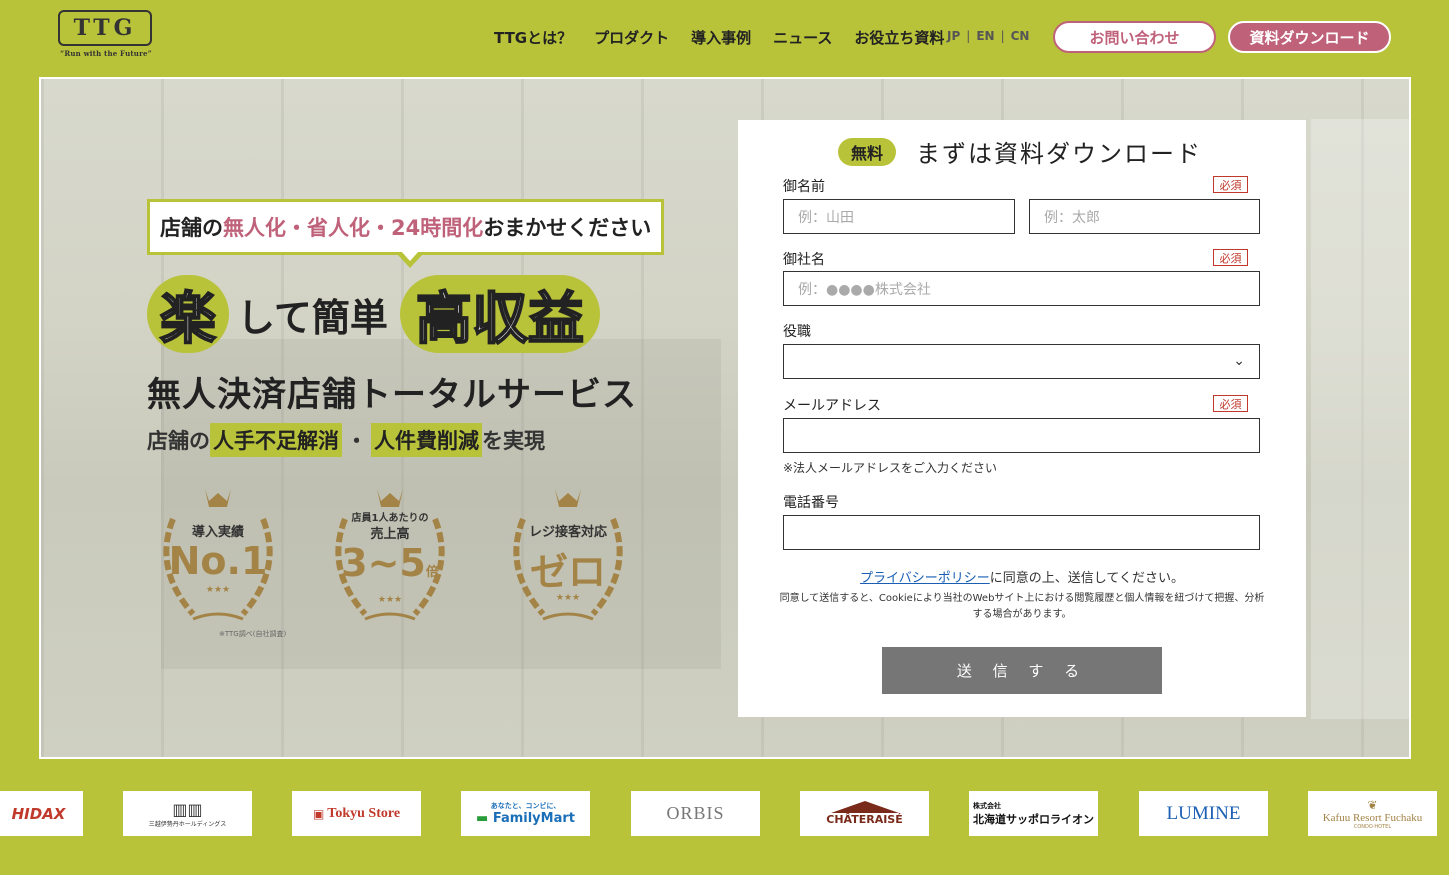  Describe the element at coordinates (191, 228) in the screenshot. I see `catch-pre: 店舗の` at that location.